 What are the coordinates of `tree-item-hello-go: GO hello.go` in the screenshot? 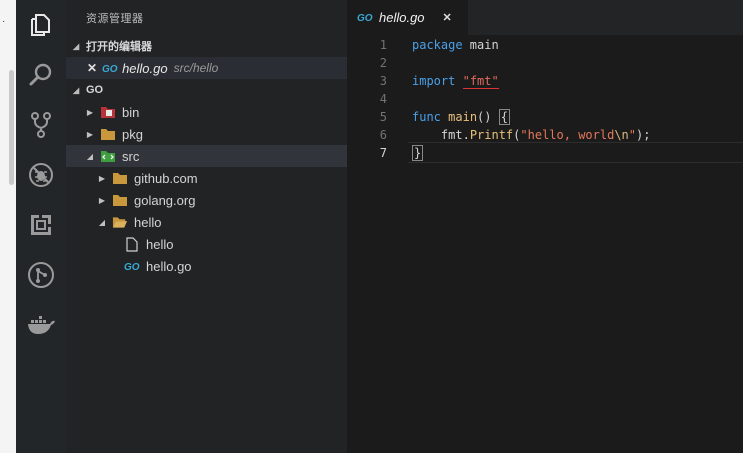 It's located at (206, 266).